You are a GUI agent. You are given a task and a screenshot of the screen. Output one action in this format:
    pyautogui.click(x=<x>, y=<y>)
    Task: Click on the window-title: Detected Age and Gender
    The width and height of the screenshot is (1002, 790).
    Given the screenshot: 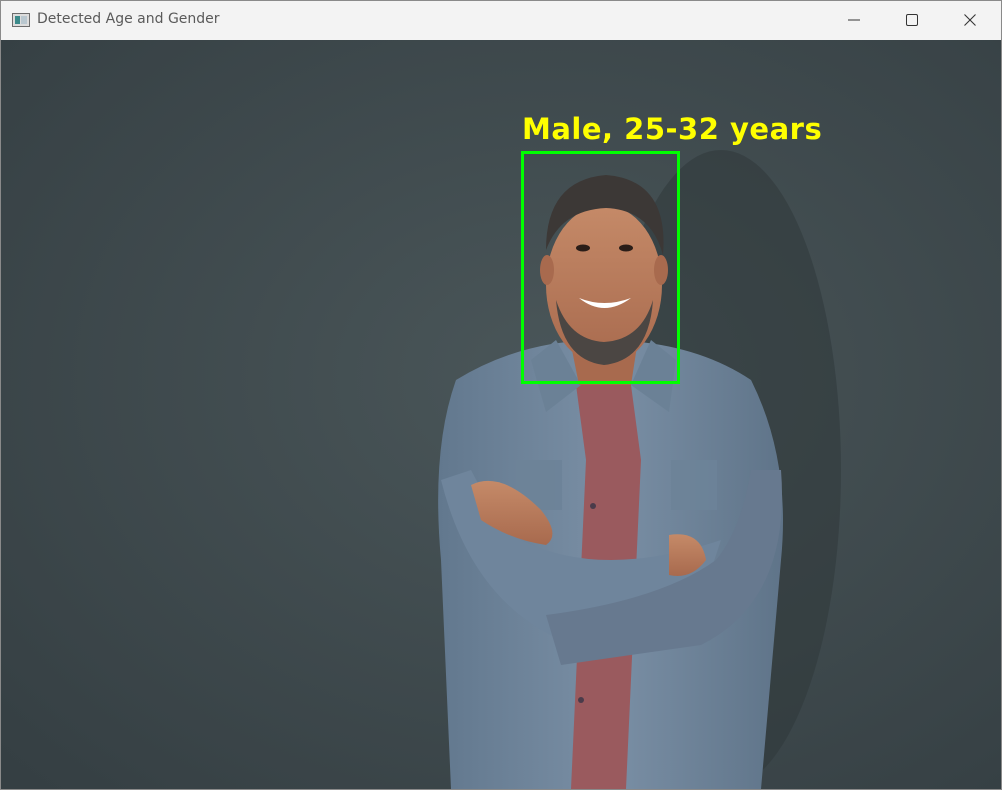 What is the action you would take?
    pyautogui.click(x=128, y=19)
    